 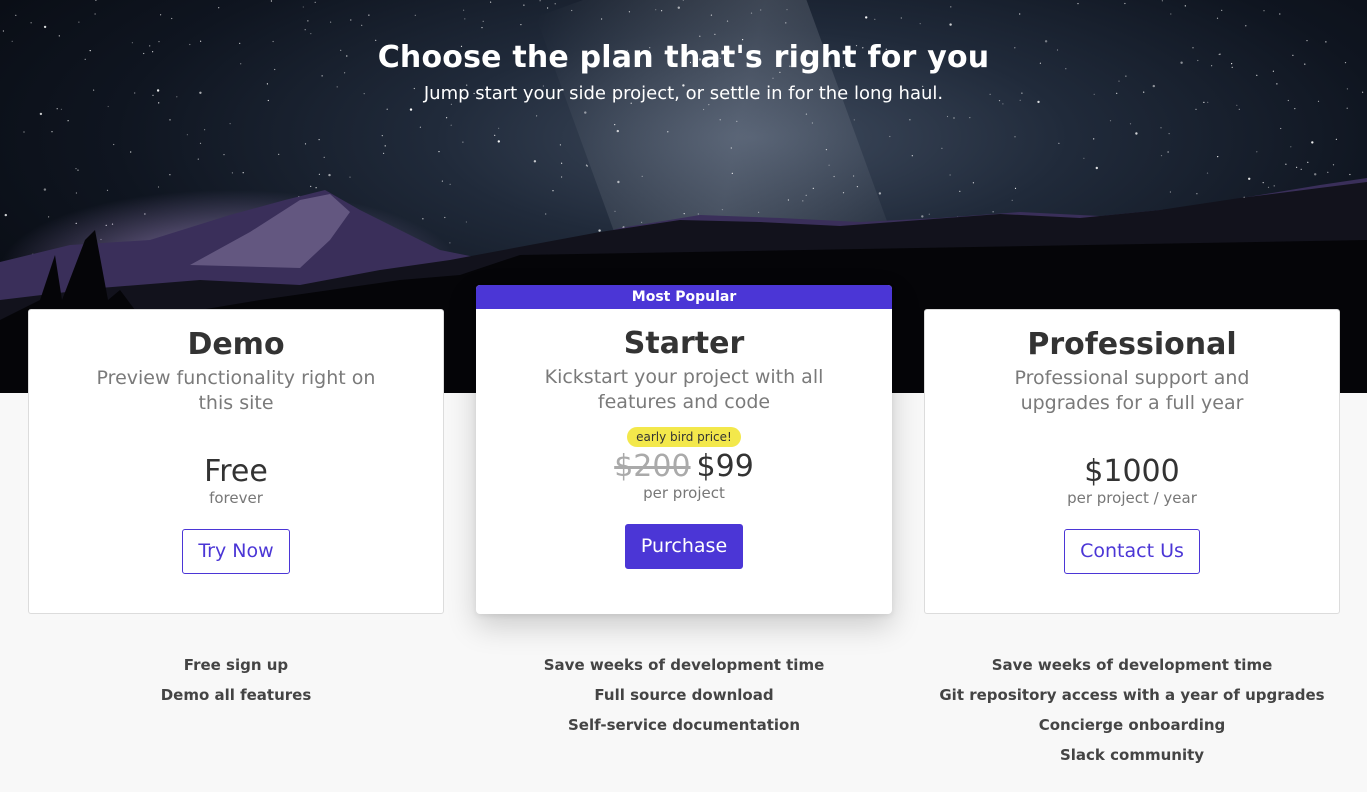 What do you see at coordinates (1132, 498) in the screenshot?
I see `plan-price-unit: per project / year` at bounding box center [1132, 498].